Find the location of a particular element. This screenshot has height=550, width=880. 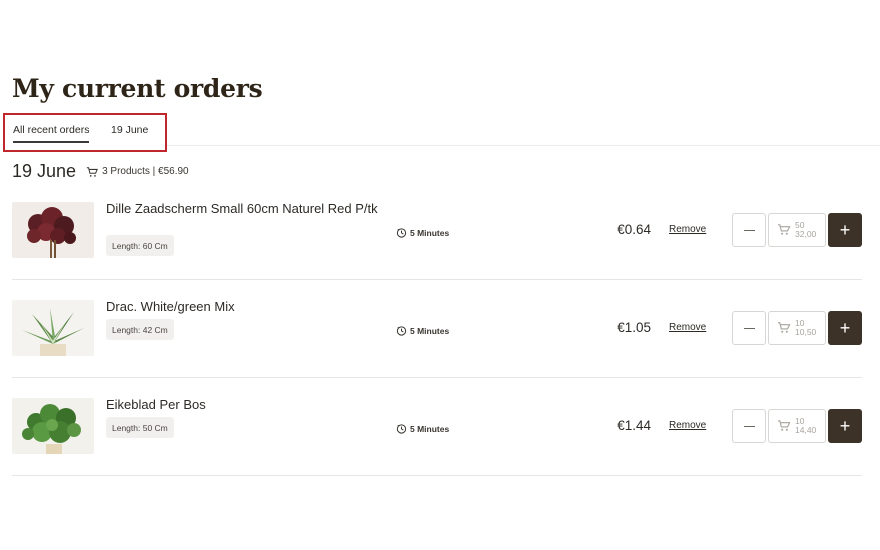

length-badge: Length: 50 Cm is located at coordinates (140, 427).